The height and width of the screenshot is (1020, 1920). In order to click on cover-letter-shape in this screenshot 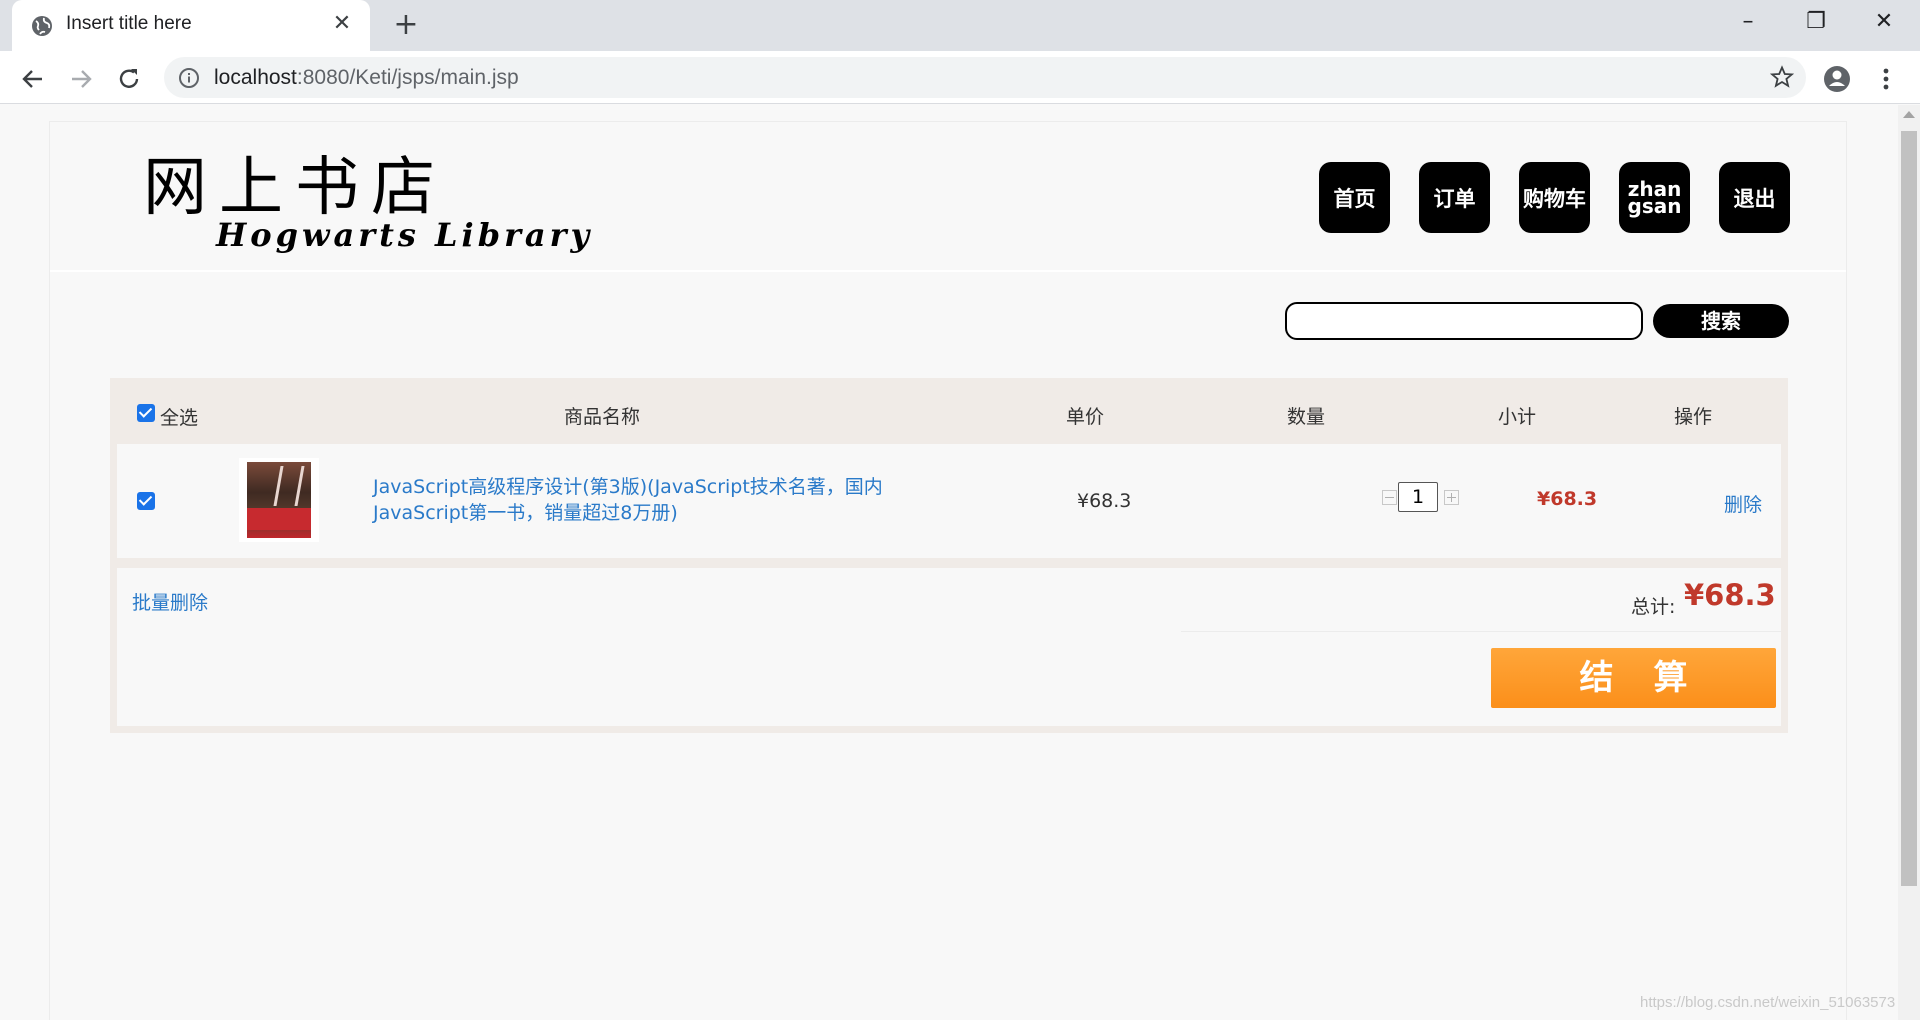, I will do `click(289, 486)`.